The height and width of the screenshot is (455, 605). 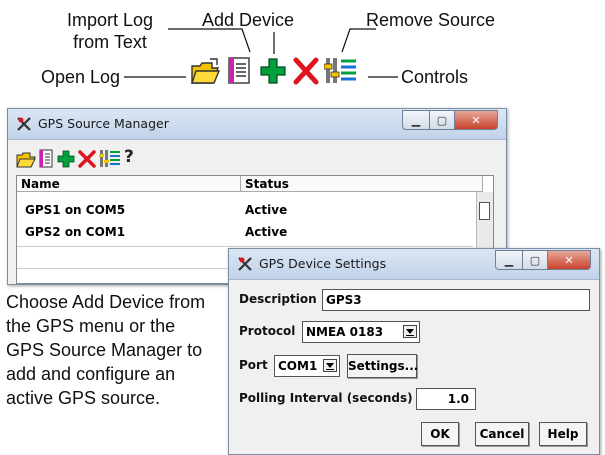 What do you see at coordinates (257, 124) in the screenshot?
I see `source-manager-titlebar: GPS Source Manager ▁ ▢ ✕` at bounding box center [257, 124].